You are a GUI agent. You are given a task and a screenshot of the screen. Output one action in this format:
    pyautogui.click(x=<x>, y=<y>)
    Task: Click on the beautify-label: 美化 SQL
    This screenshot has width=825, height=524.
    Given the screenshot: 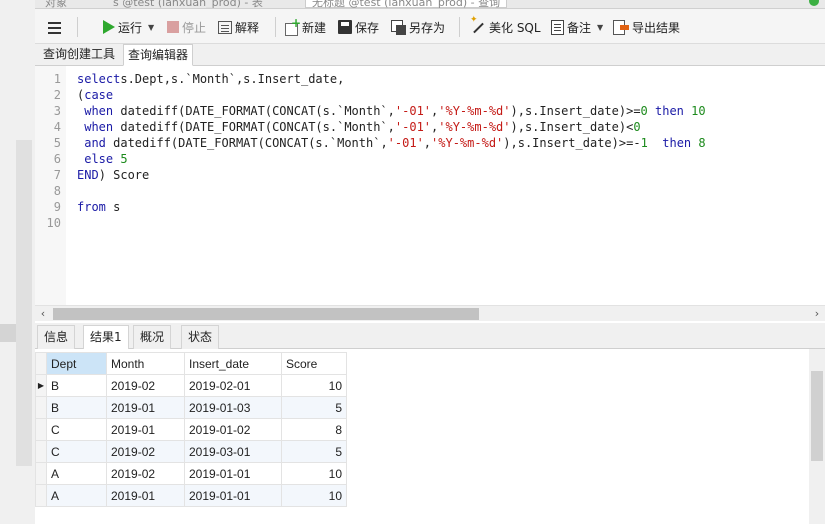 What is the action you would take?
    pyautogui.click(x=515, y=27)
    